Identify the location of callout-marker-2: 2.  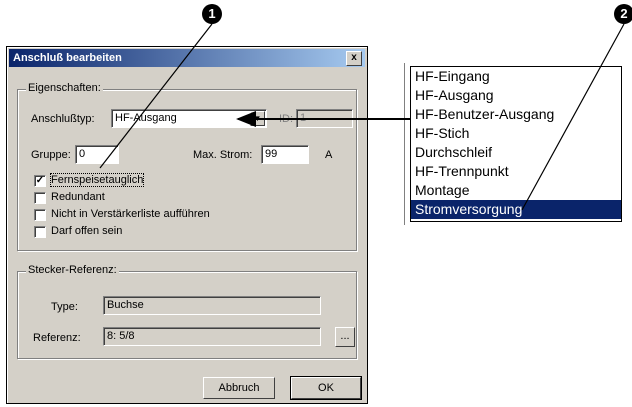
(623, 14).